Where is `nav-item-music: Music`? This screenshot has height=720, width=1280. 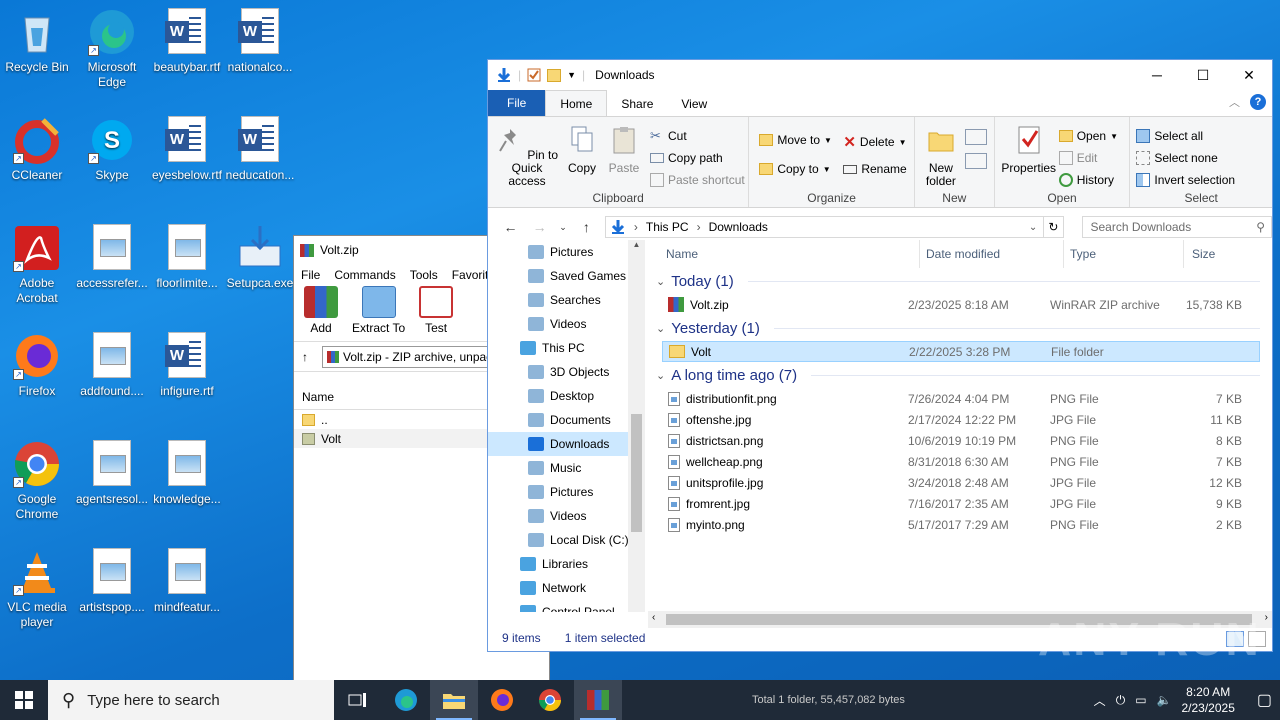 nav-item-music: Music is located at coordinates (566, 468).